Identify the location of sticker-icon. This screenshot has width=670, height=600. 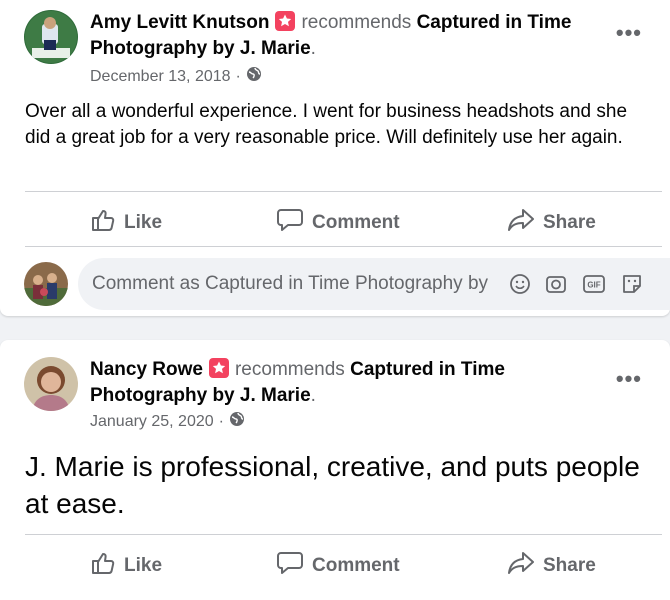
(632, 286).